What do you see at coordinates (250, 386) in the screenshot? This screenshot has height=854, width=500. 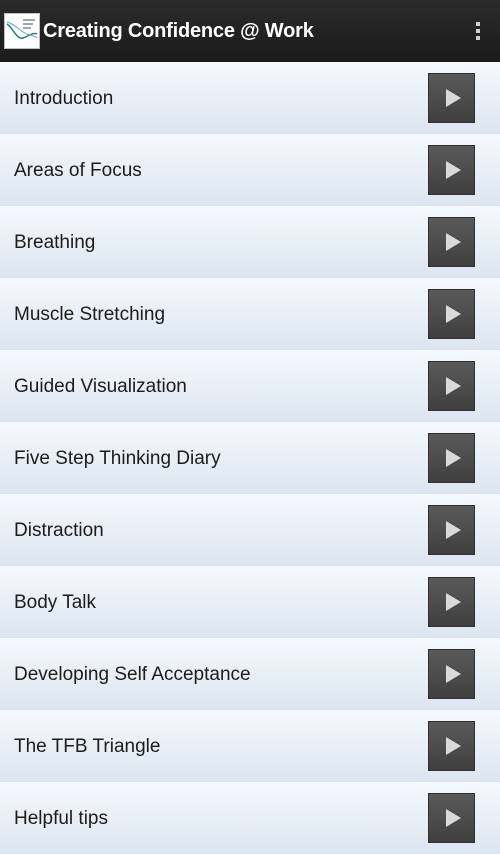 I see `list-item-guided-visualization: Guided Visualization` at bounding box center [250, 386].